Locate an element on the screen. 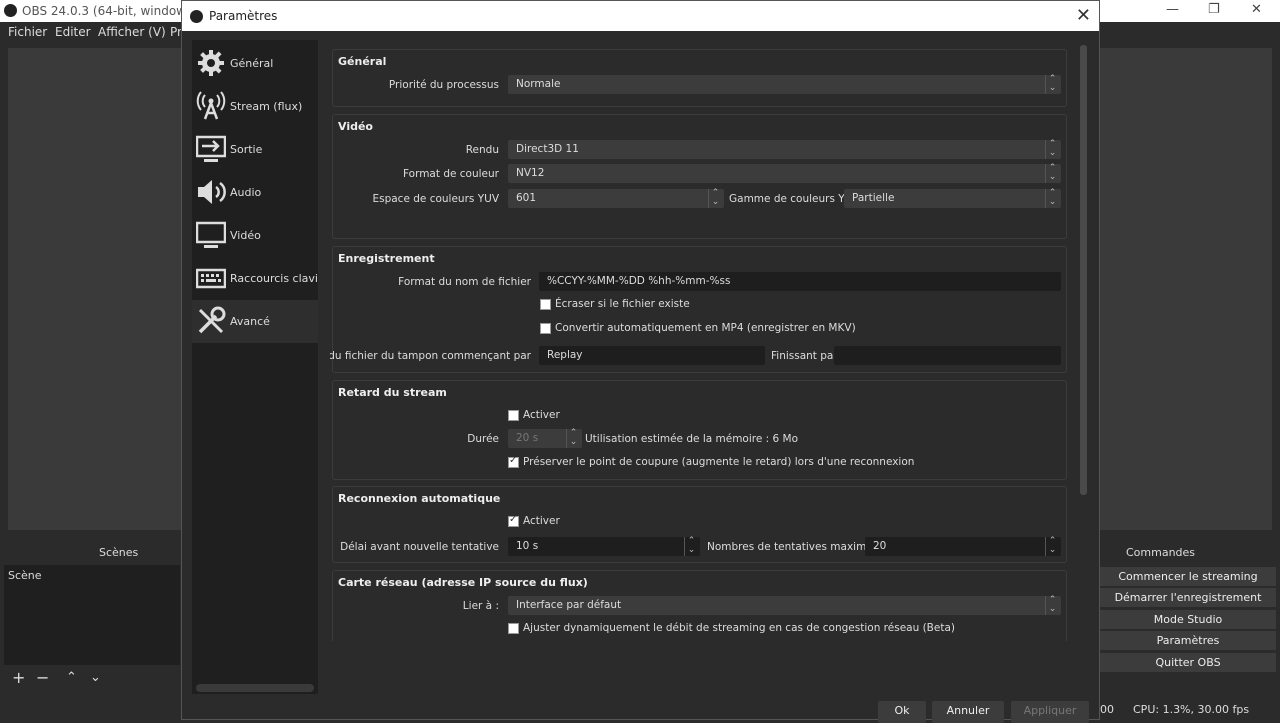  move-down-icon: ⌄ is located at coordinates (95, 677).